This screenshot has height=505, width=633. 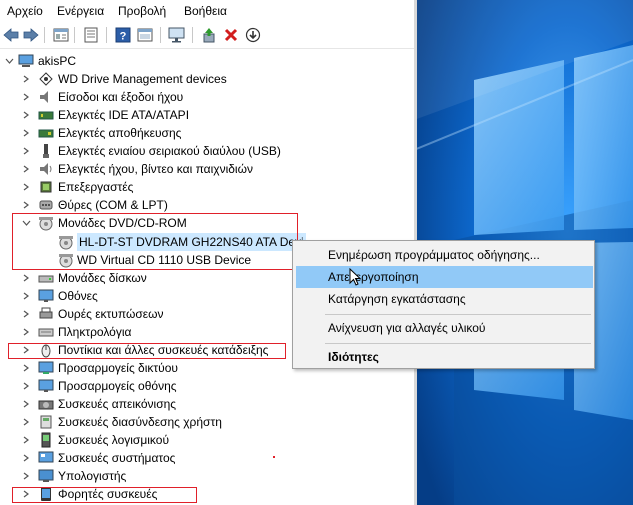 I want to click on help-icon: ?, so click(x=123, y=35).